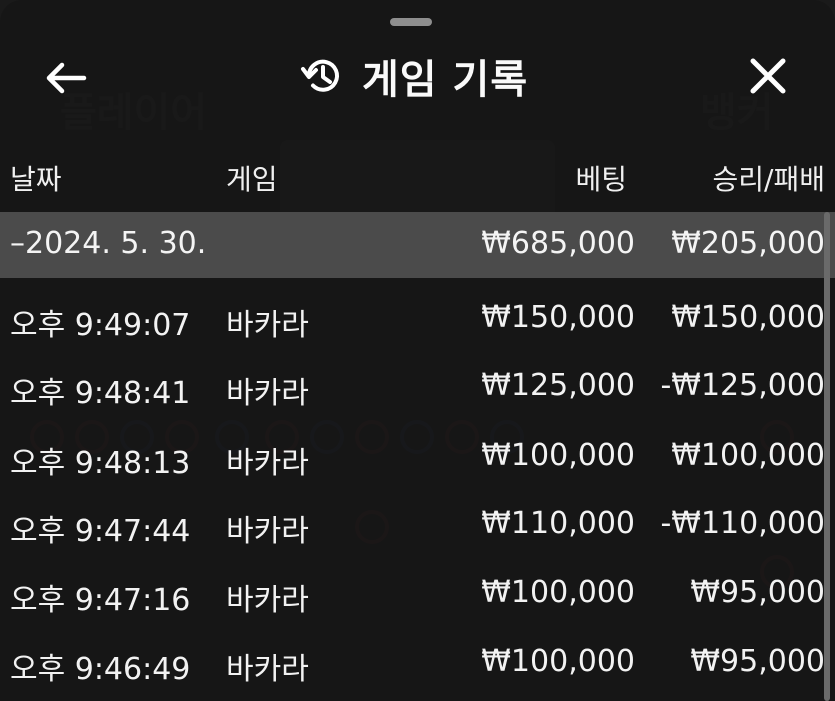  Describe the element at coordinates (417, 664) in the screenshot. I see `table-row: 오후 9:46:49 바카라 ₩100,000 ₩95,000` at that location.